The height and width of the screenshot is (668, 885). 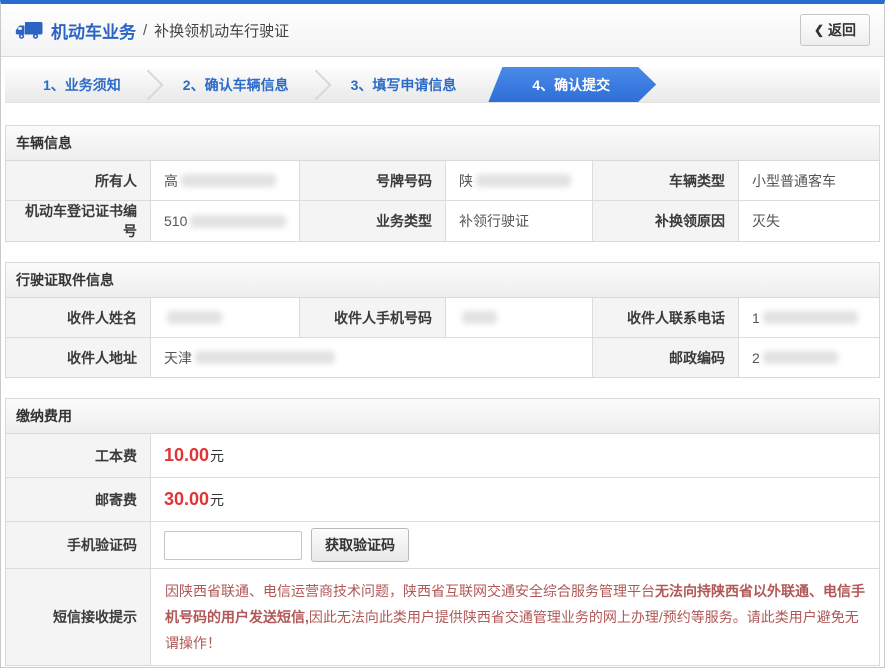 I want to click on owner-value: 高, so click(x=224, y=180).